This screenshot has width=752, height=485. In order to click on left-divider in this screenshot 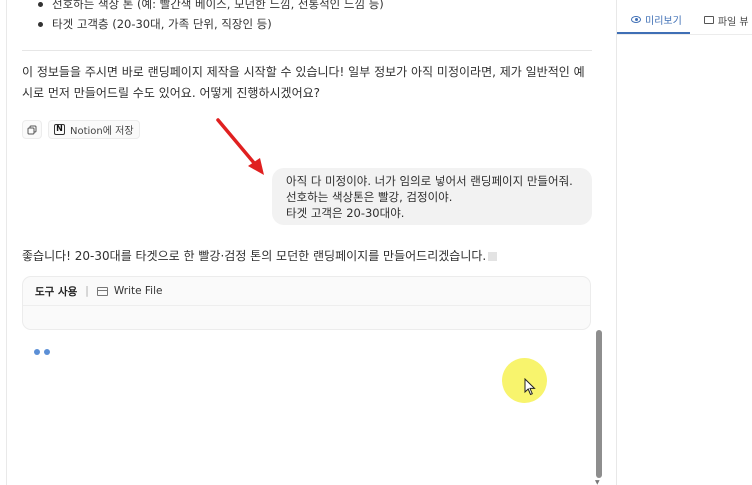, I will do `click(6, 242)`.